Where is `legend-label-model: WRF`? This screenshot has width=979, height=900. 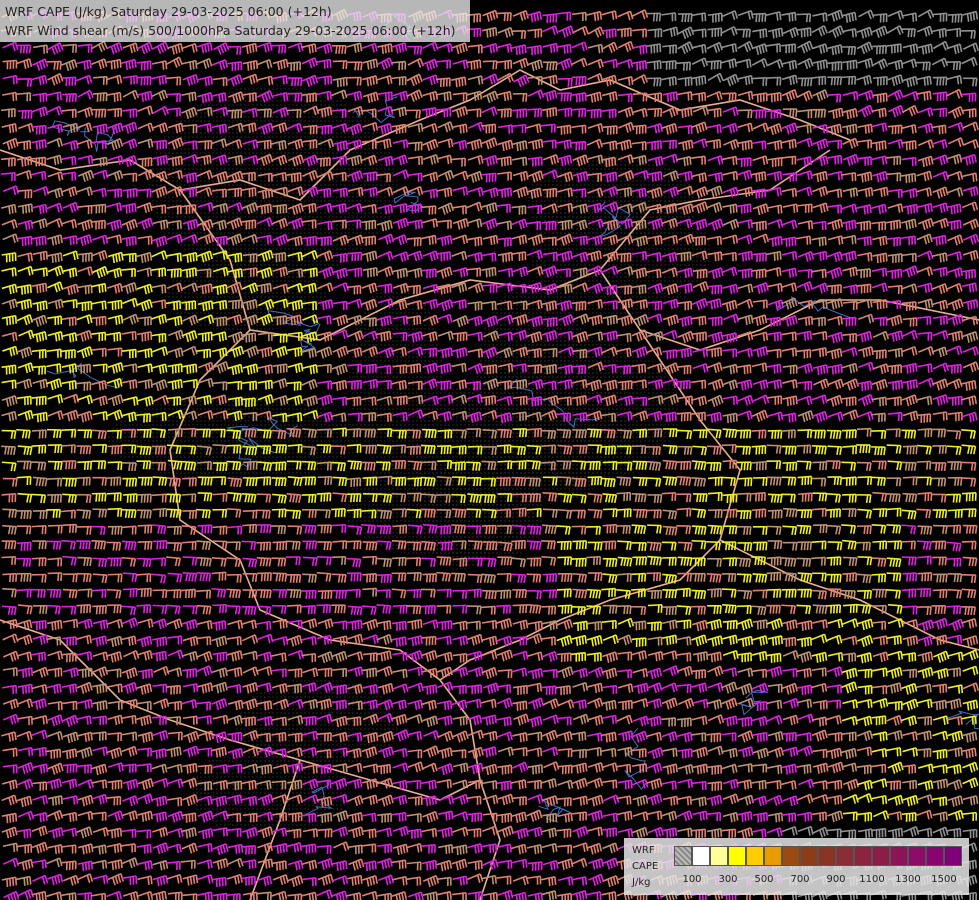 legend-label-model: WRF is located at coordinates (643, 850).